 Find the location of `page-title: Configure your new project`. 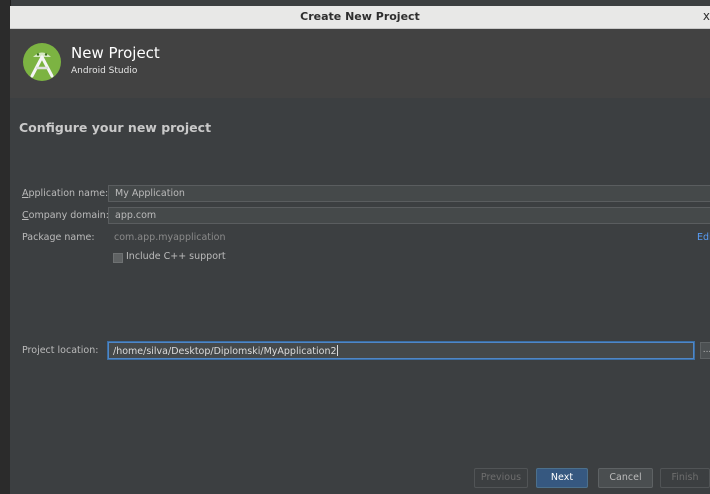

page-title: Configure your new project is located at coordinates (115, 127).